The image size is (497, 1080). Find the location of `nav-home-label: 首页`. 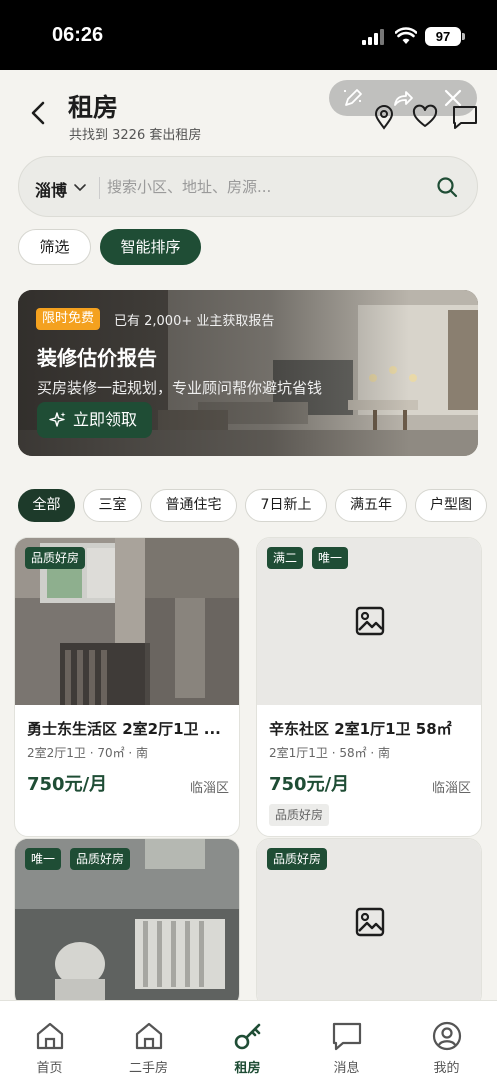

nav-home-label: 首页 is located at coordinates (49, 1068).